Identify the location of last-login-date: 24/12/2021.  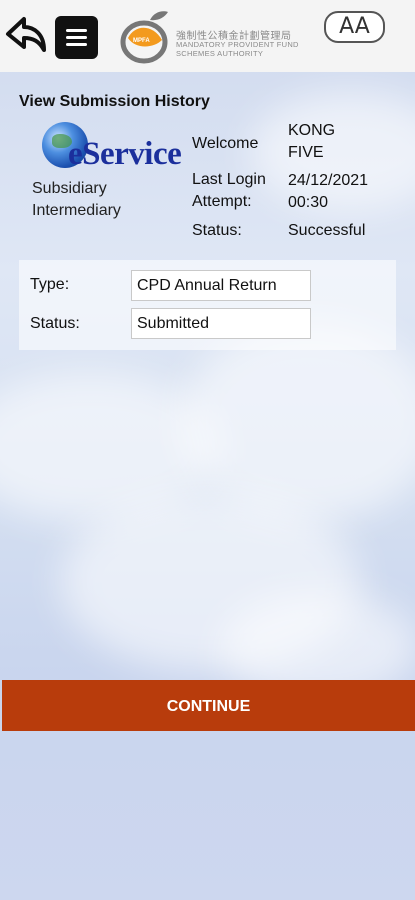
(328, 180).